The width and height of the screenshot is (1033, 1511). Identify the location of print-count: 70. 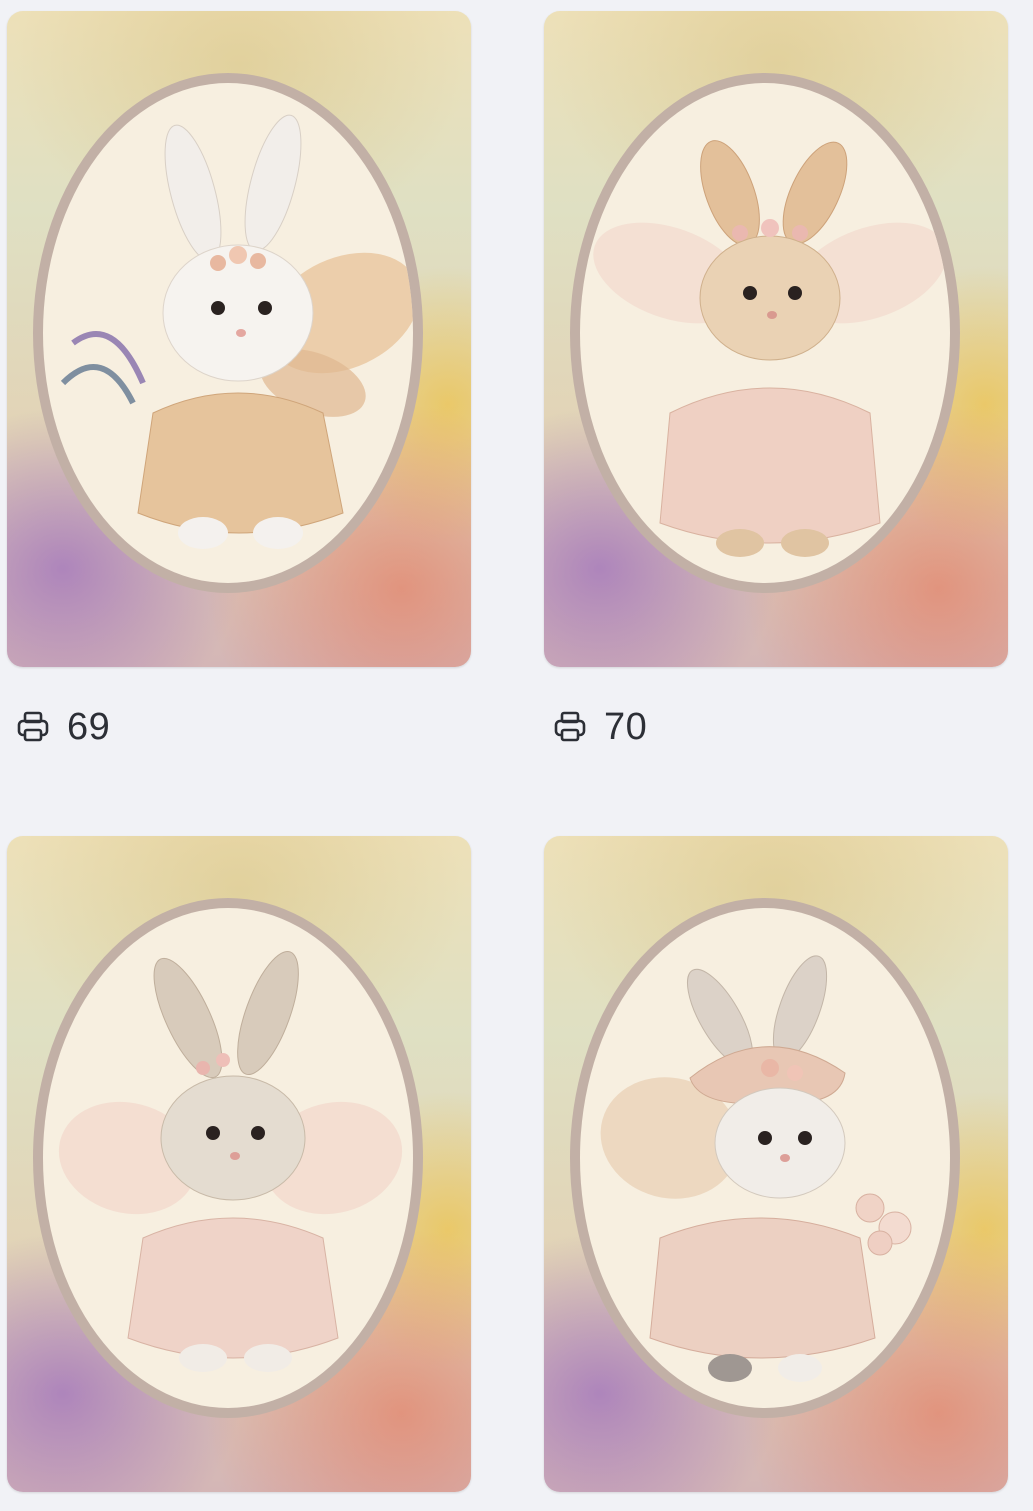
(626, 726).